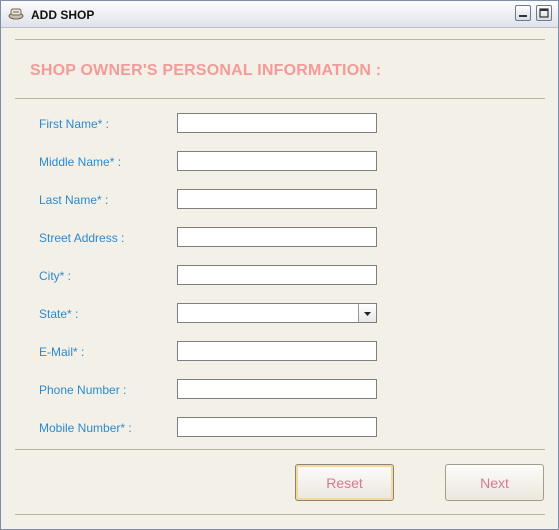 This screenshot has width=559, height=530. I want to click on shop-app-icon, so click(16, 13).